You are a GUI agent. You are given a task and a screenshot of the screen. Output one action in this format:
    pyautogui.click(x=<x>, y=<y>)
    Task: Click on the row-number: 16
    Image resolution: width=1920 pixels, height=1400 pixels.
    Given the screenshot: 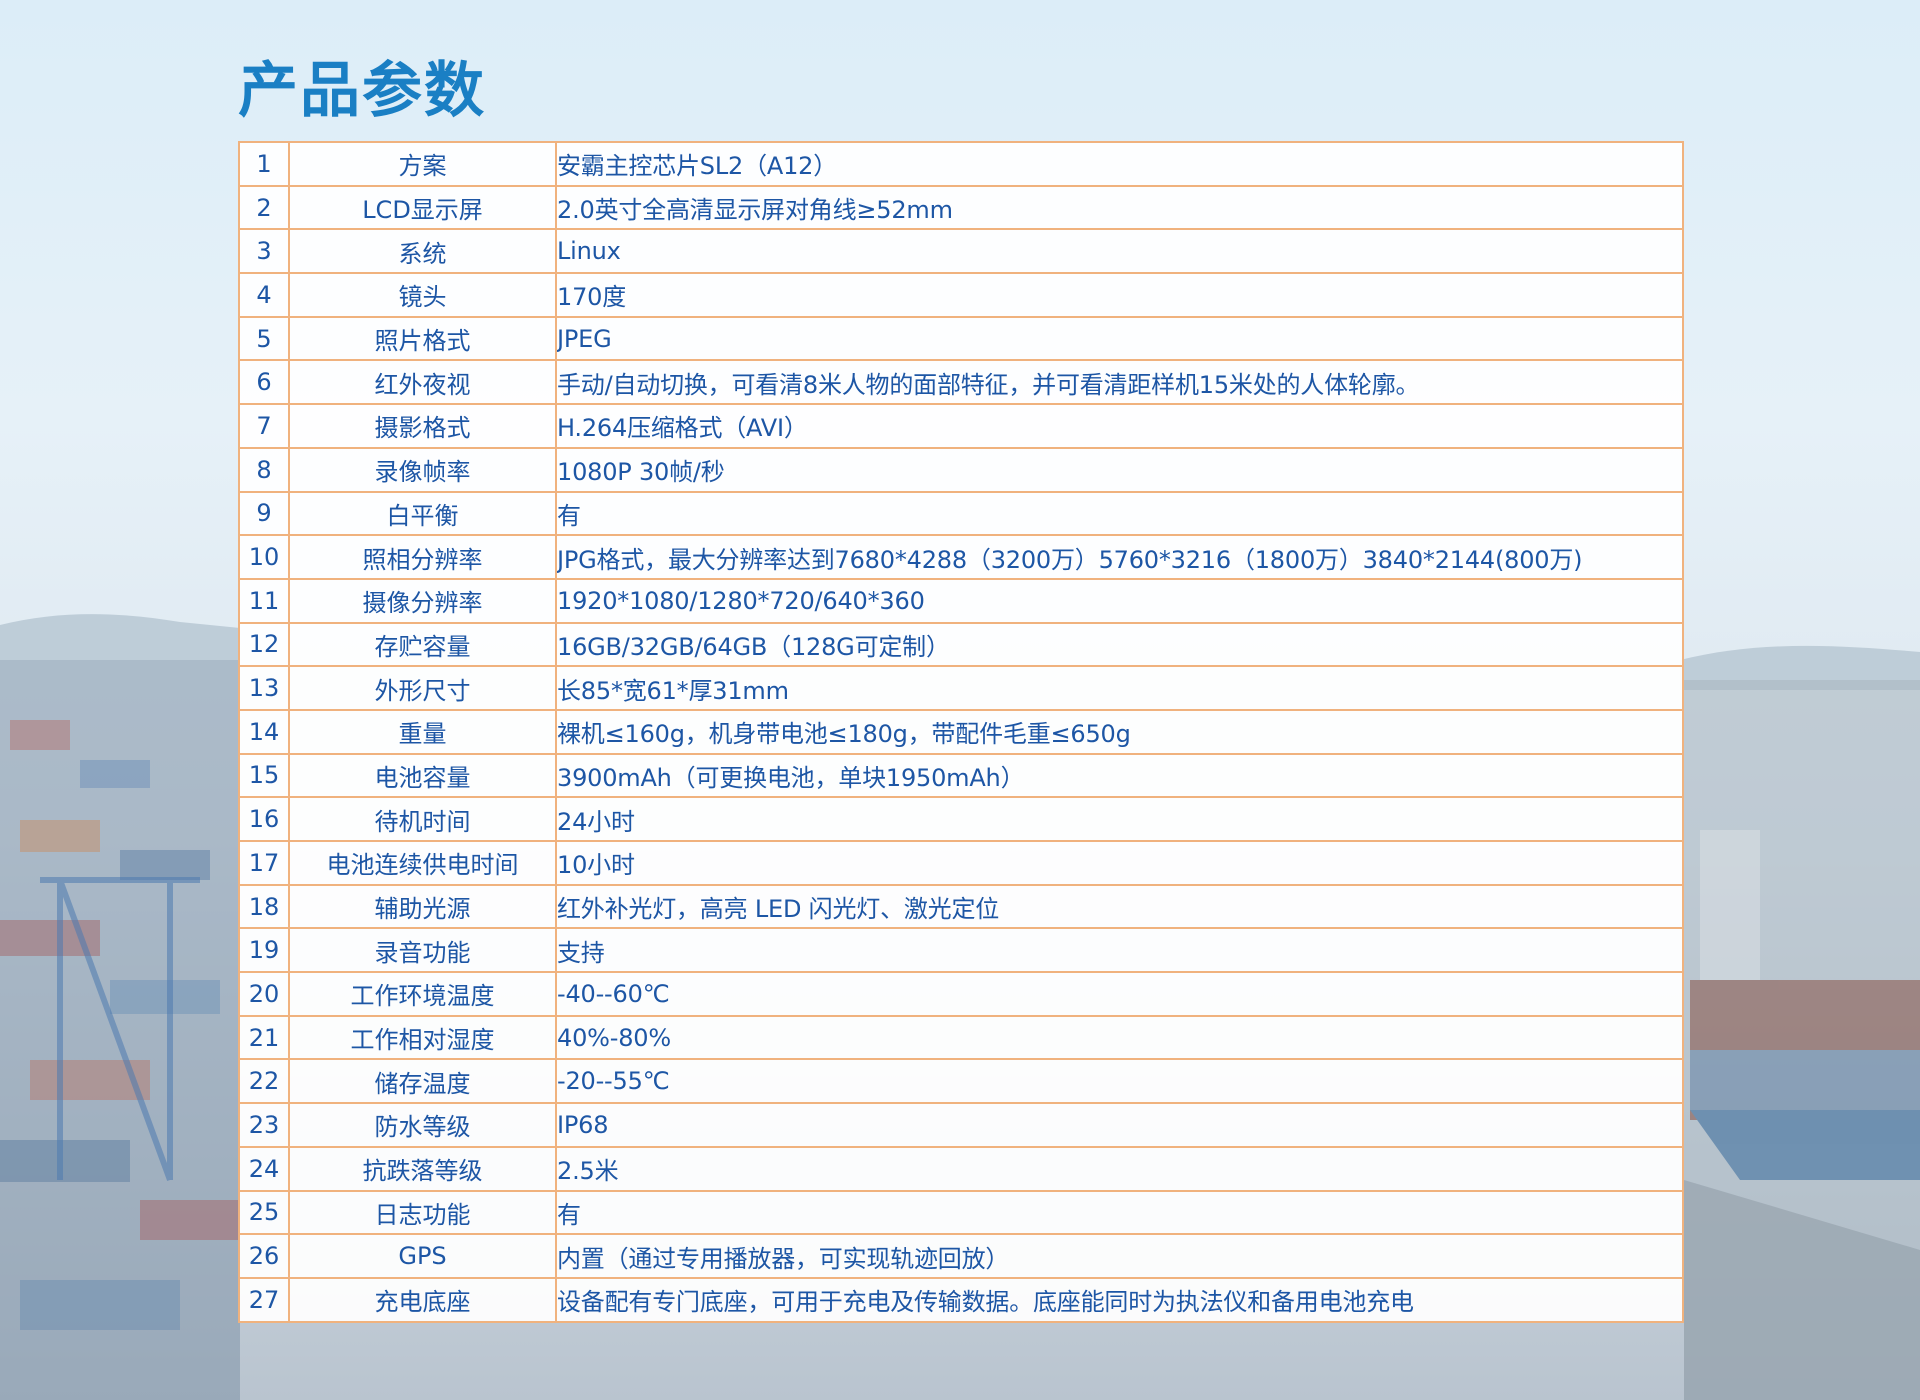 What is the action you would take?
    pyautogui.click(x=264, y=819)
    